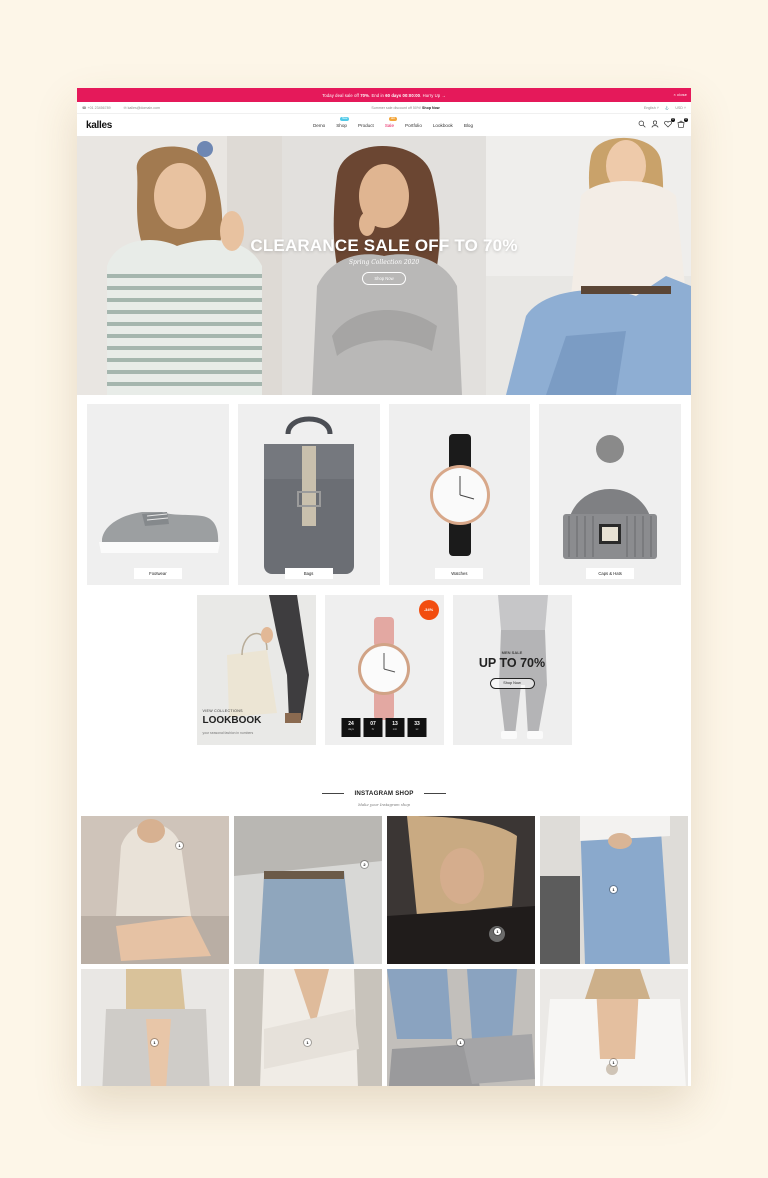 The image size is (768, 1178). I want to click on countdown-hours: 07 hr, so click(373, 727).